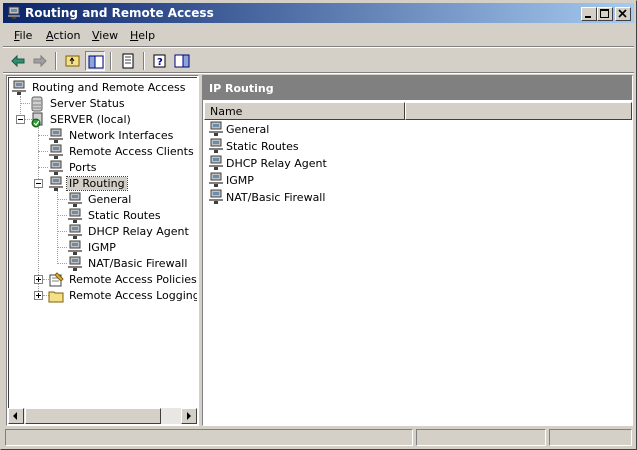 The image size is (637, 450). I want to click on menu-help: Help, so click(142, 35).